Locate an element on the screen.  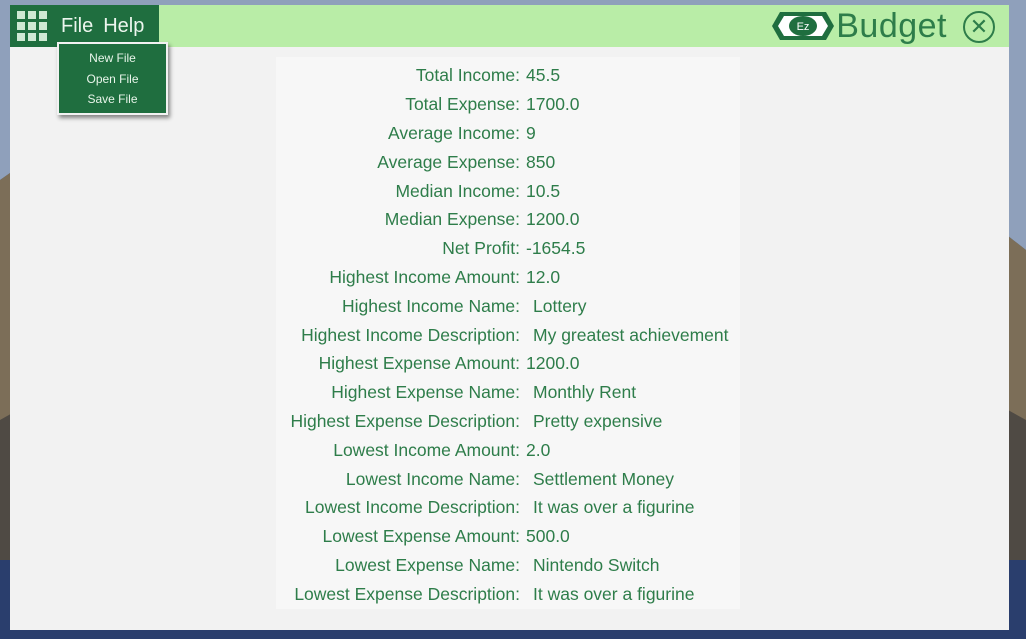
file-dropdown: New File Open File Save File is located at coordinates (112, 78).